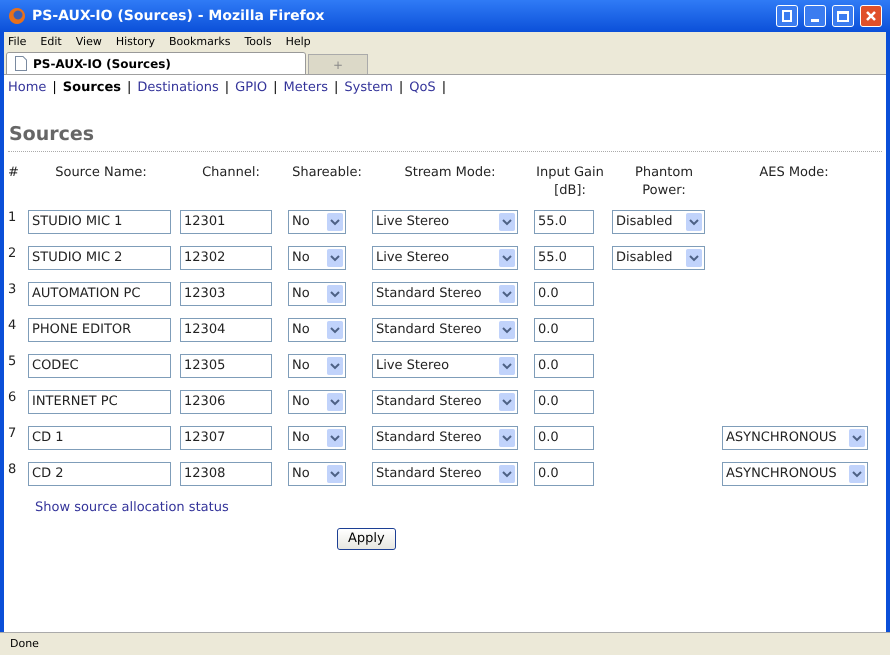  I want to click on row-number: 5, so click(12, 362).